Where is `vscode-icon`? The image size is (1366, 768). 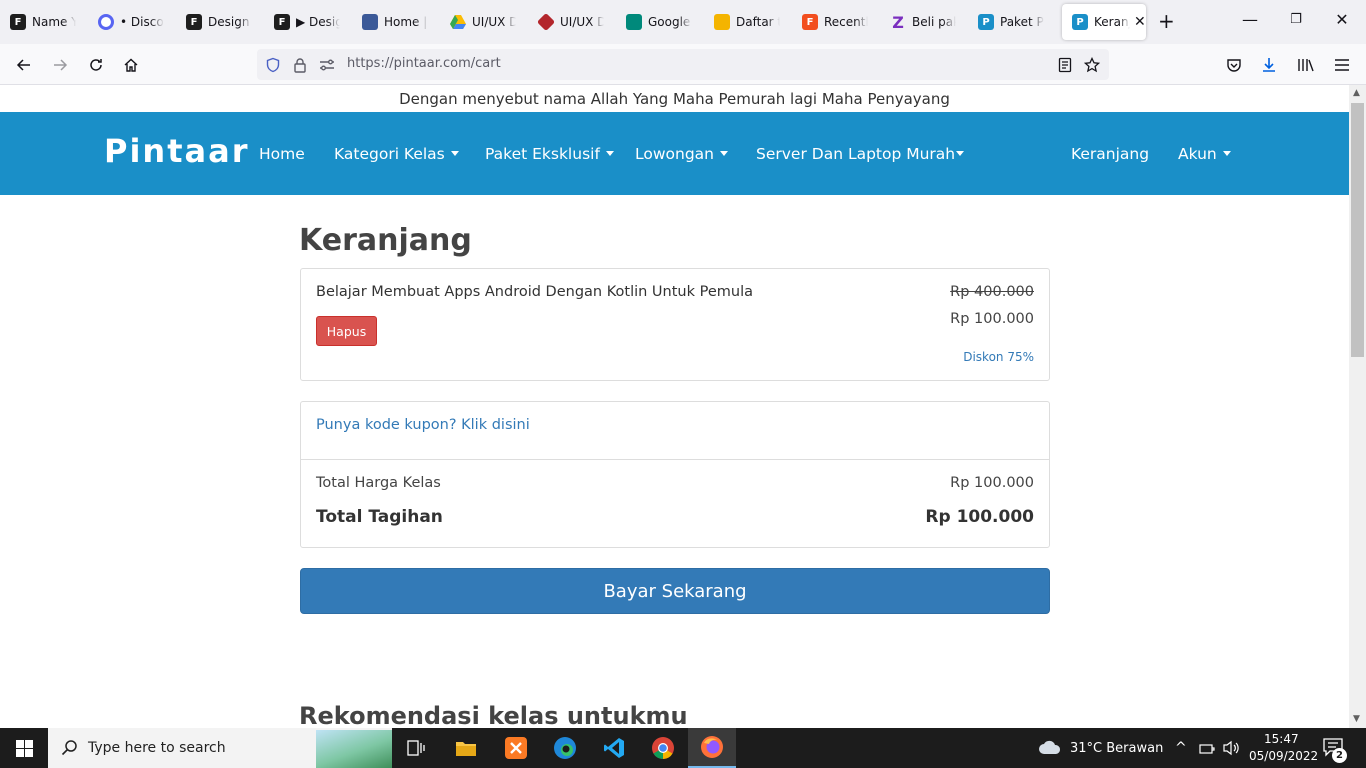
vscode-icon is located at coordinates (614, 748).